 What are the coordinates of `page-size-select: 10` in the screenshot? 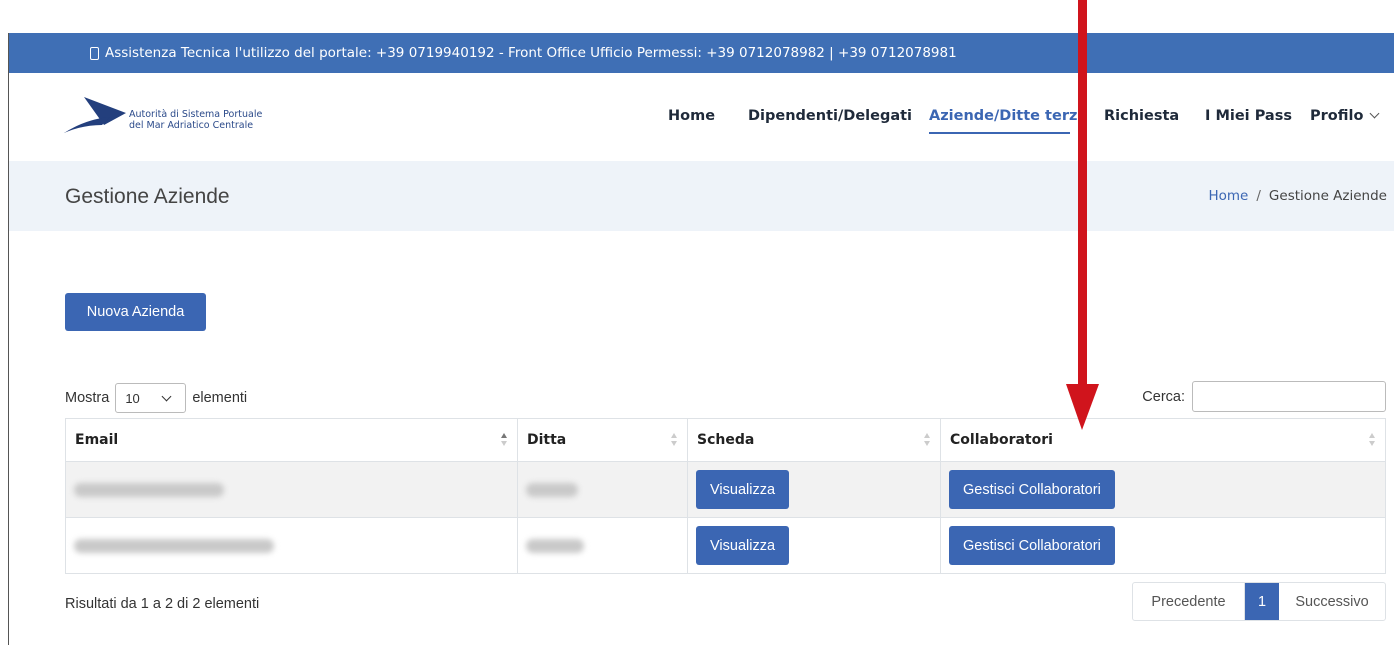 It's located at (151, 398).